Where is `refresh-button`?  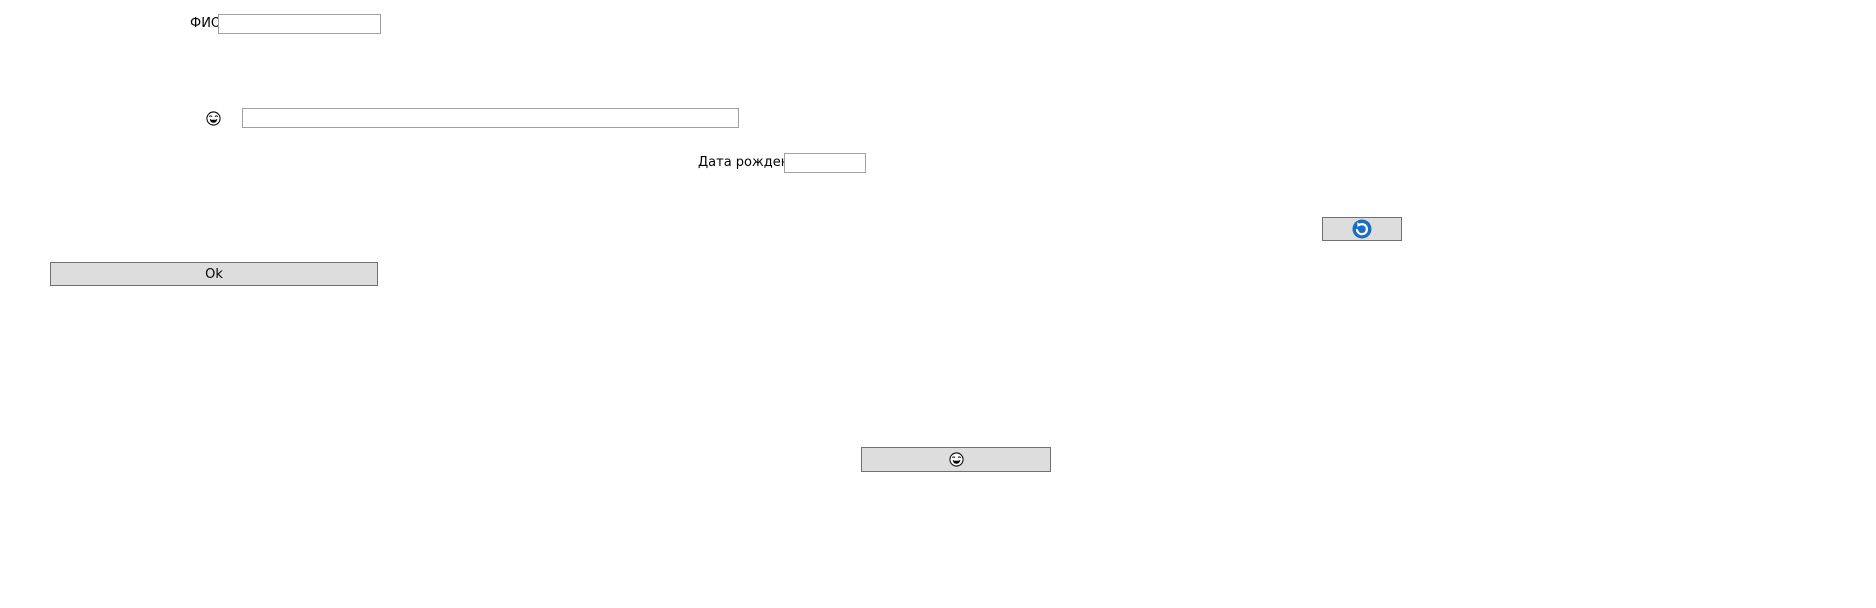
refresh-button is located at coordinates (1362, 229).